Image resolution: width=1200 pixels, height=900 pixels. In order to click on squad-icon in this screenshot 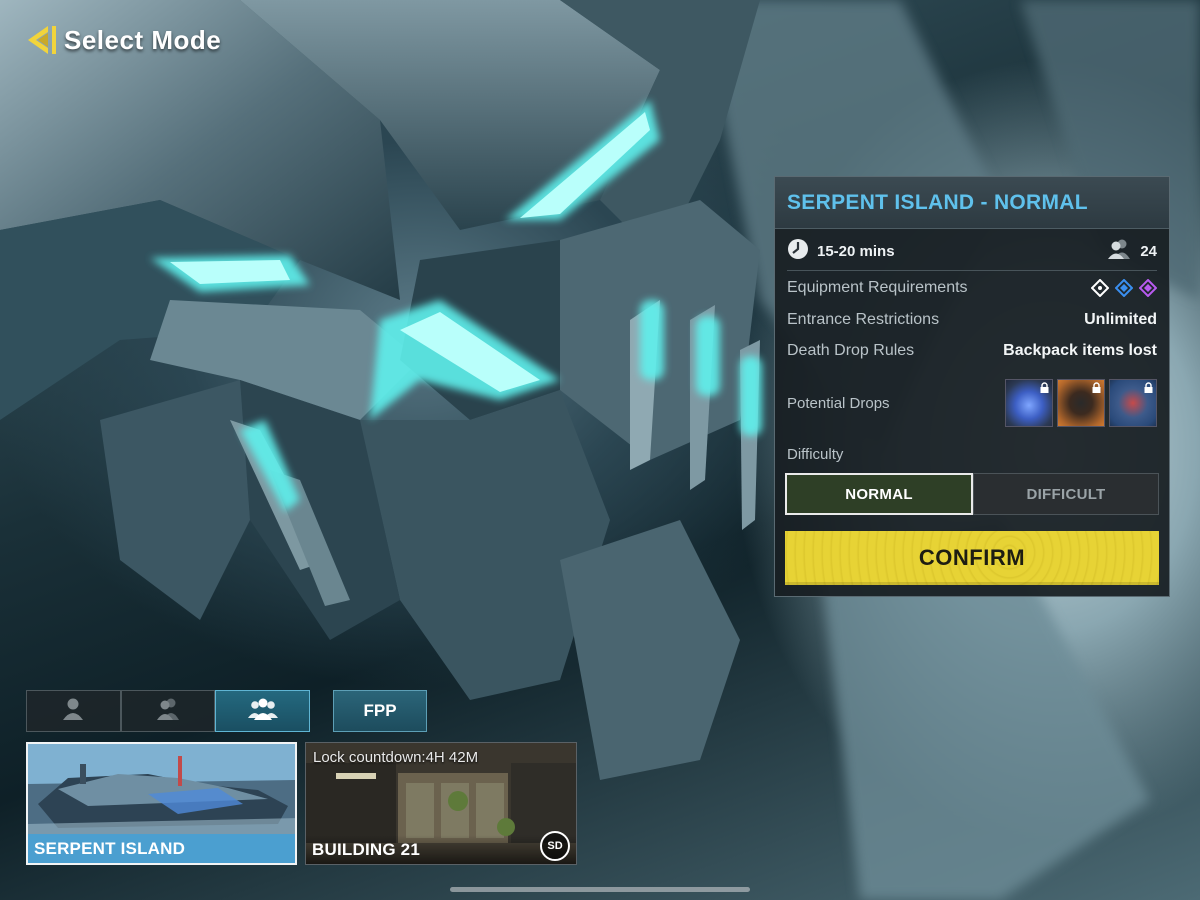, I will do `click(262, 711)`.